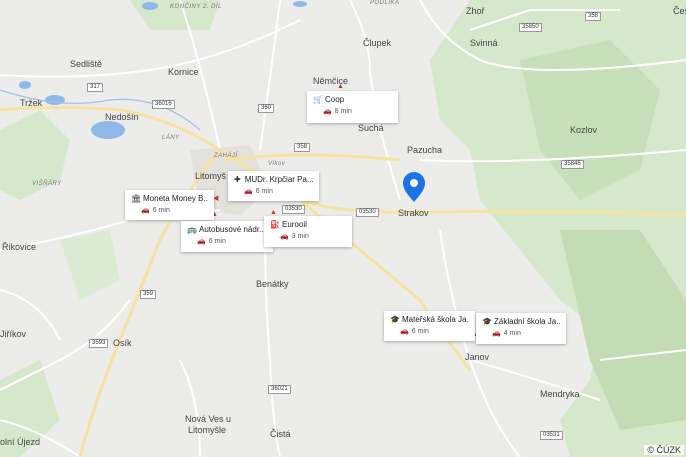  Describe the element at coordinates (425, 150) in the screenshot. I see `place-pazucha: Pazucha` at that location.